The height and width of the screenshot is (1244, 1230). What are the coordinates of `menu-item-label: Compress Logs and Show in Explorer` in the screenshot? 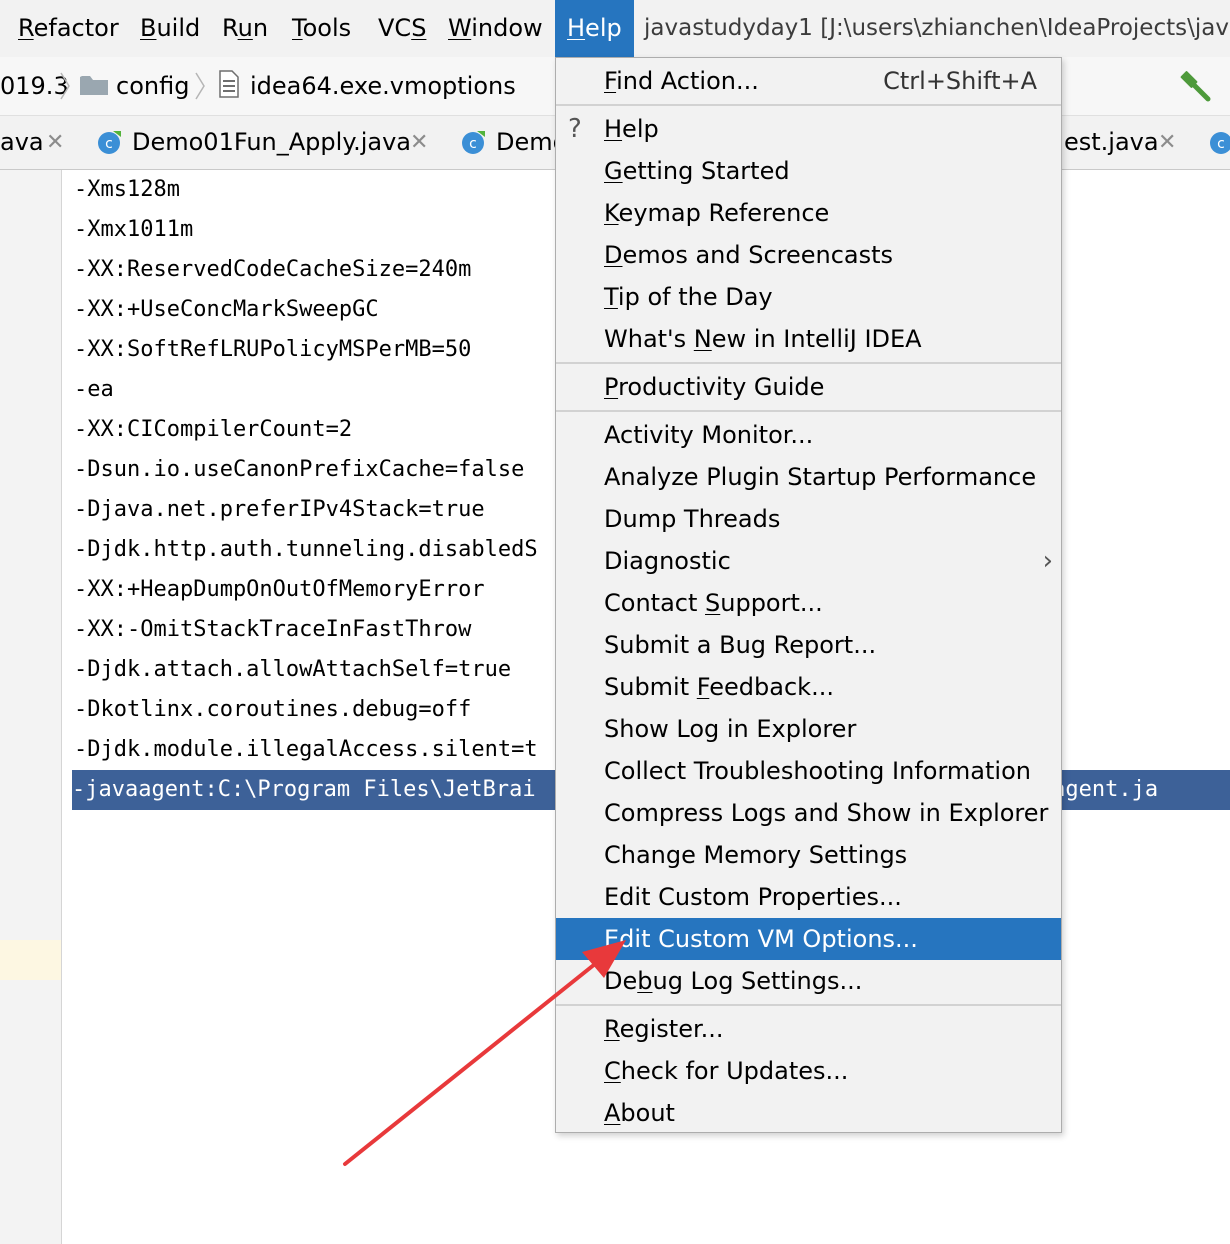 It's located at (826, 813).